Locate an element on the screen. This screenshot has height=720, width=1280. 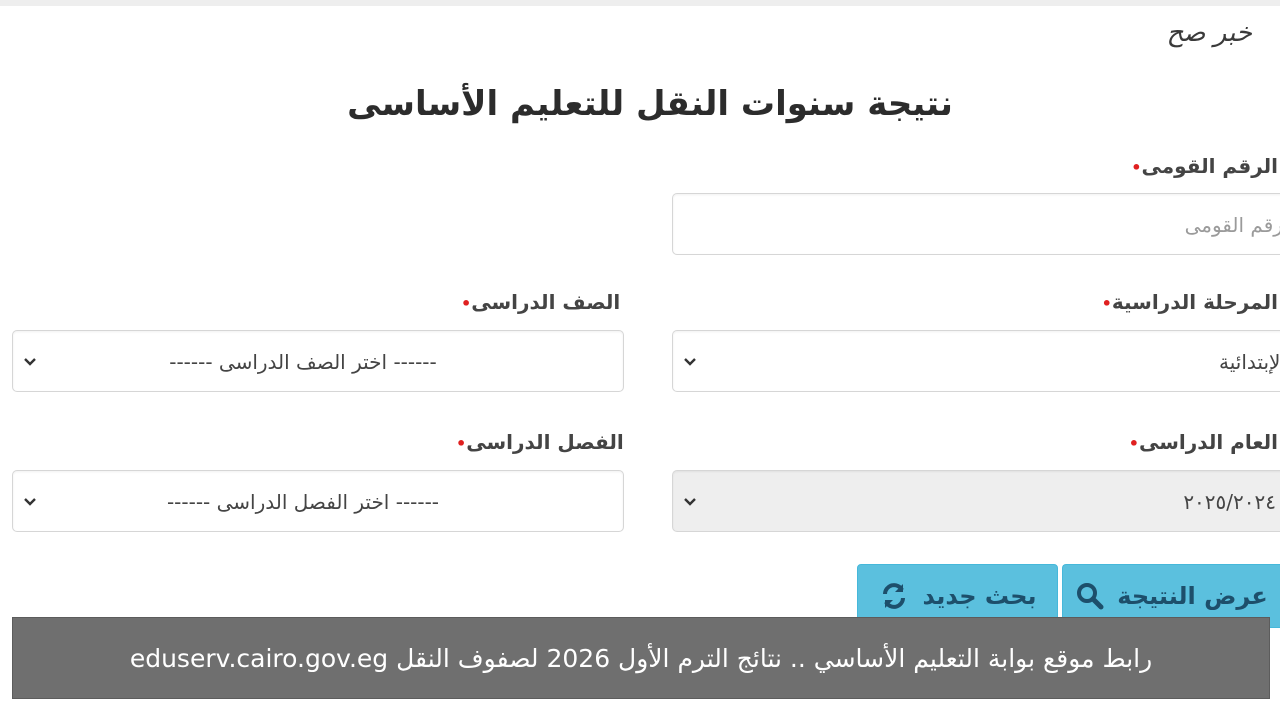
term-selected-value: ------ اختر الفصل الدراسى ------ is located at coordinates (303, 502).